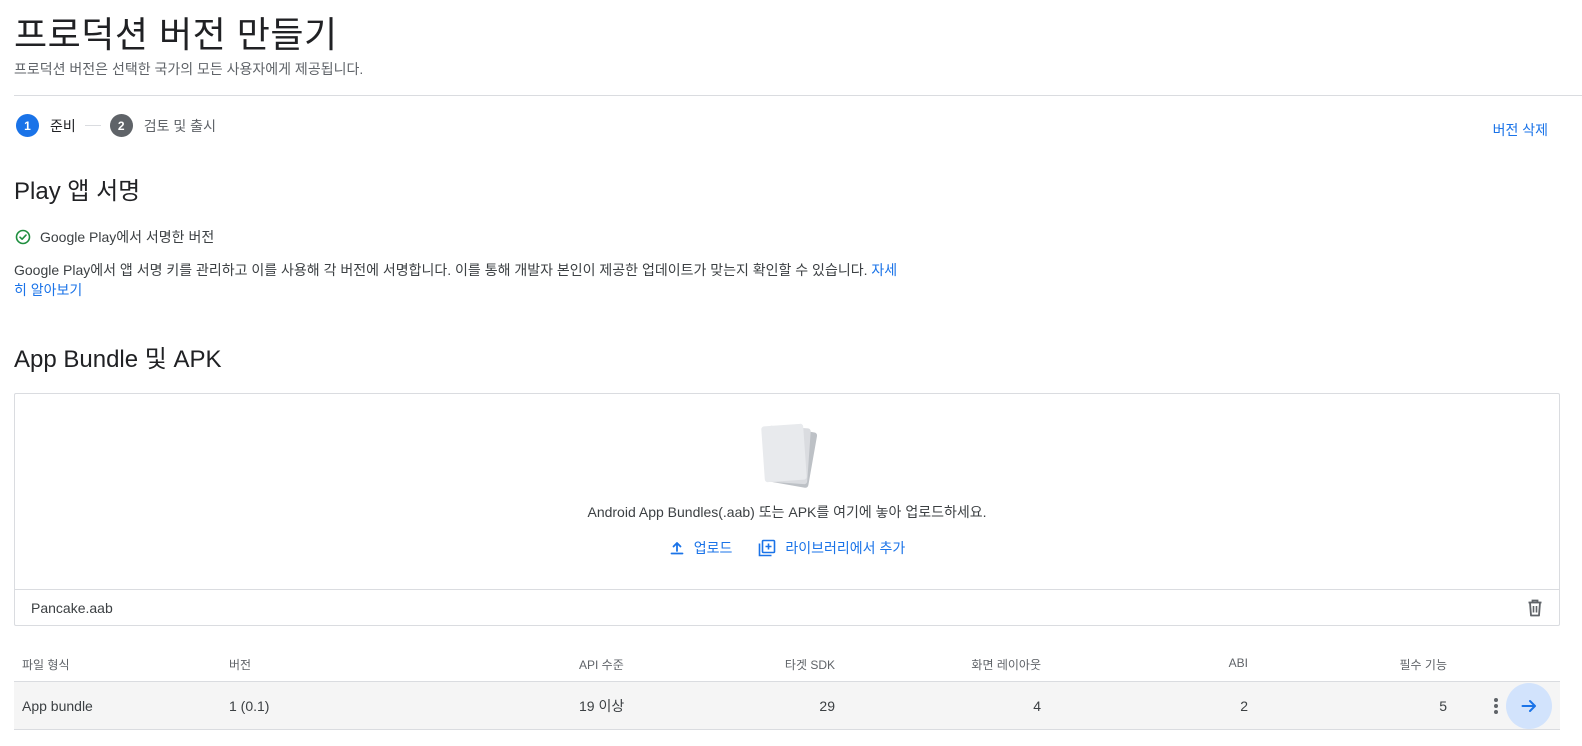 This screenshot has height=746, width=1582. I want to click on table-header: 파일 형식 버전 API 수준 타겟 SDK 화면 레이아웃 ABI 필수 기능, so click(787, 666).